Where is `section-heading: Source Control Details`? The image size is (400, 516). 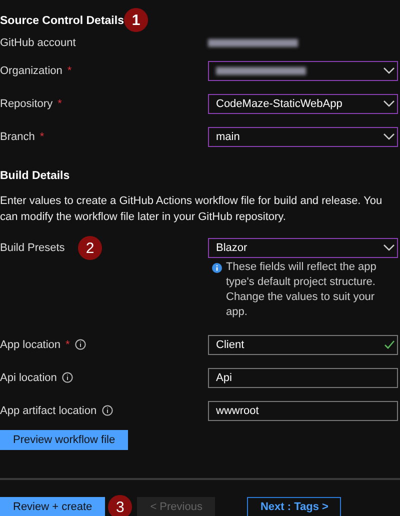 section-heading: Source Control Details is located at coordinates (62, 21).